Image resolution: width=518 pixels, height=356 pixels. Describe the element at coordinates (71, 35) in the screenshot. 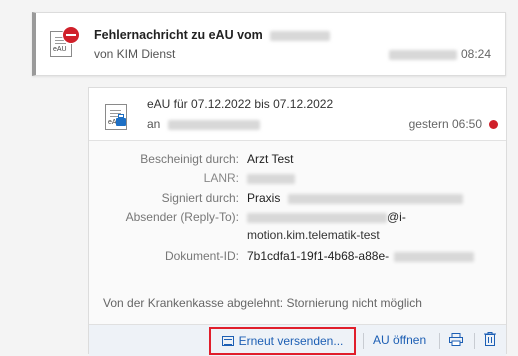

I see `error-badge-icon` at that location.